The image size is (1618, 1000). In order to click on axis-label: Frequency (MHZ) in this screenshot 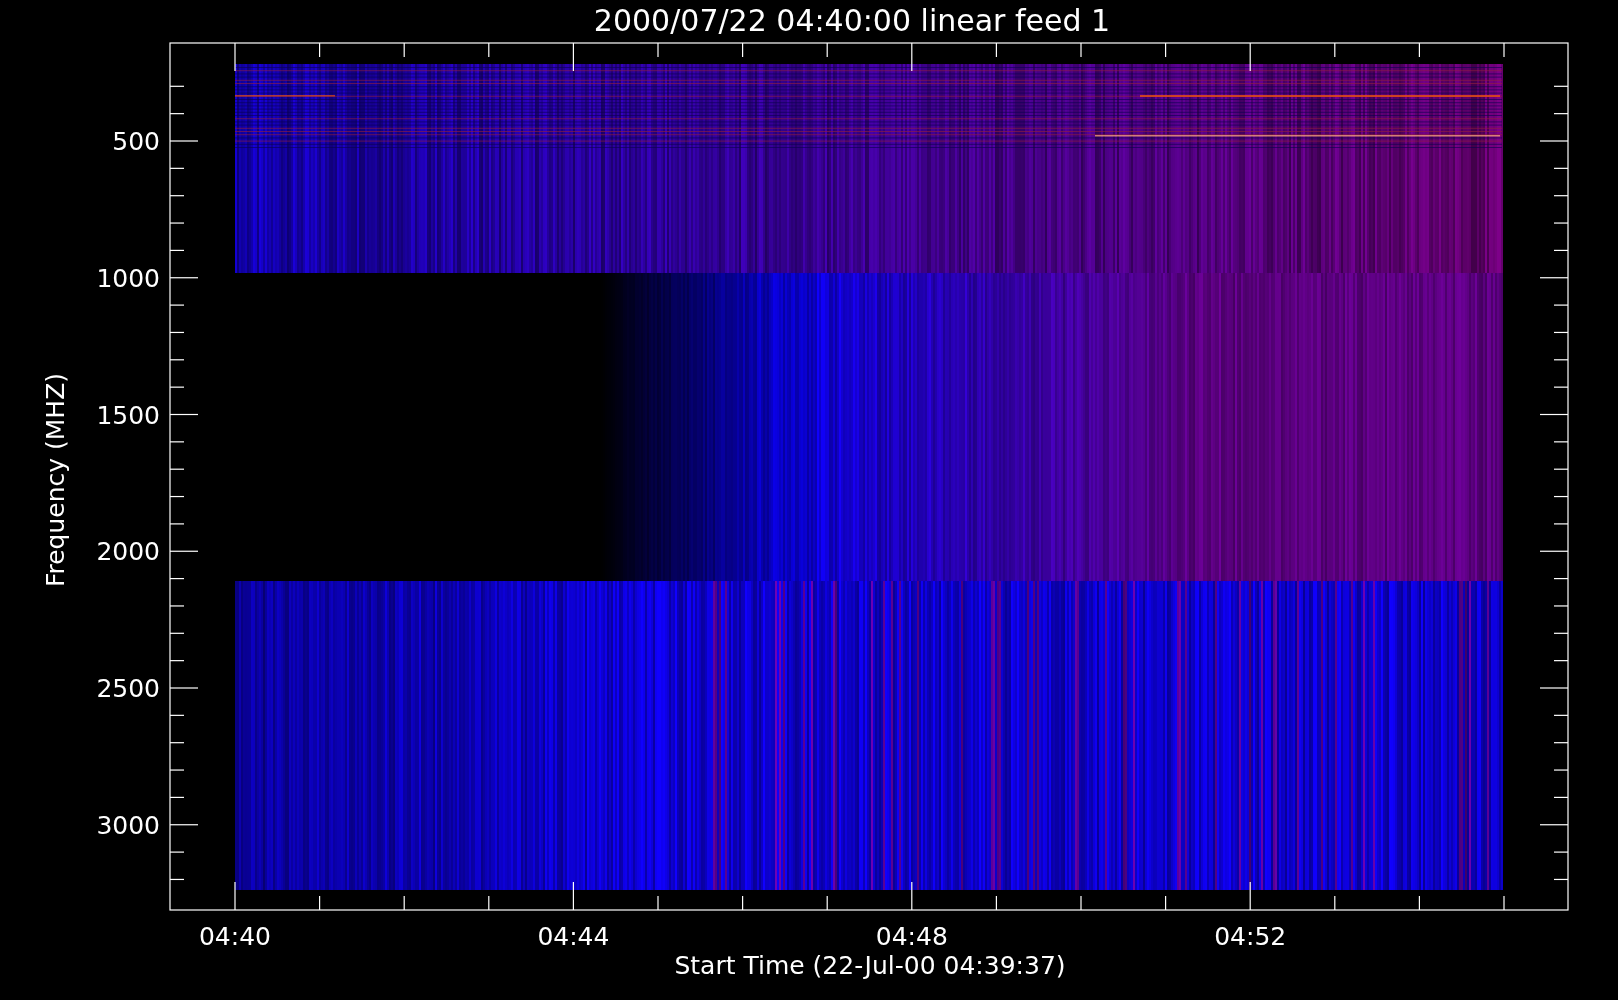, I will do `click(55, 480)`.